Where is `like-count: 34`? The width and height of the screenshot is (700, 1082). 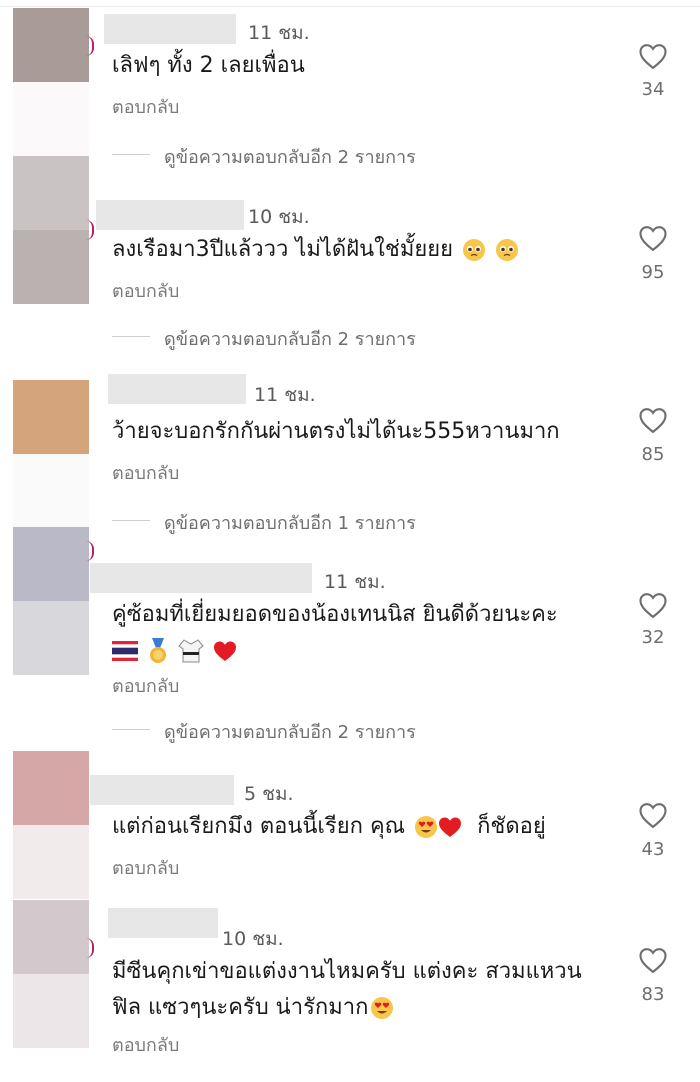 like-count: 34 is located at coordinates (653, 89).